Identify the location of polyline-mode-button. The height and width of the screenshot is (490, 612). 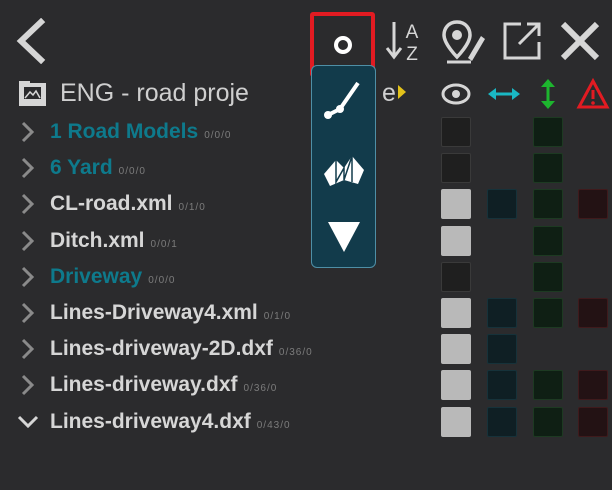
(343, 99).